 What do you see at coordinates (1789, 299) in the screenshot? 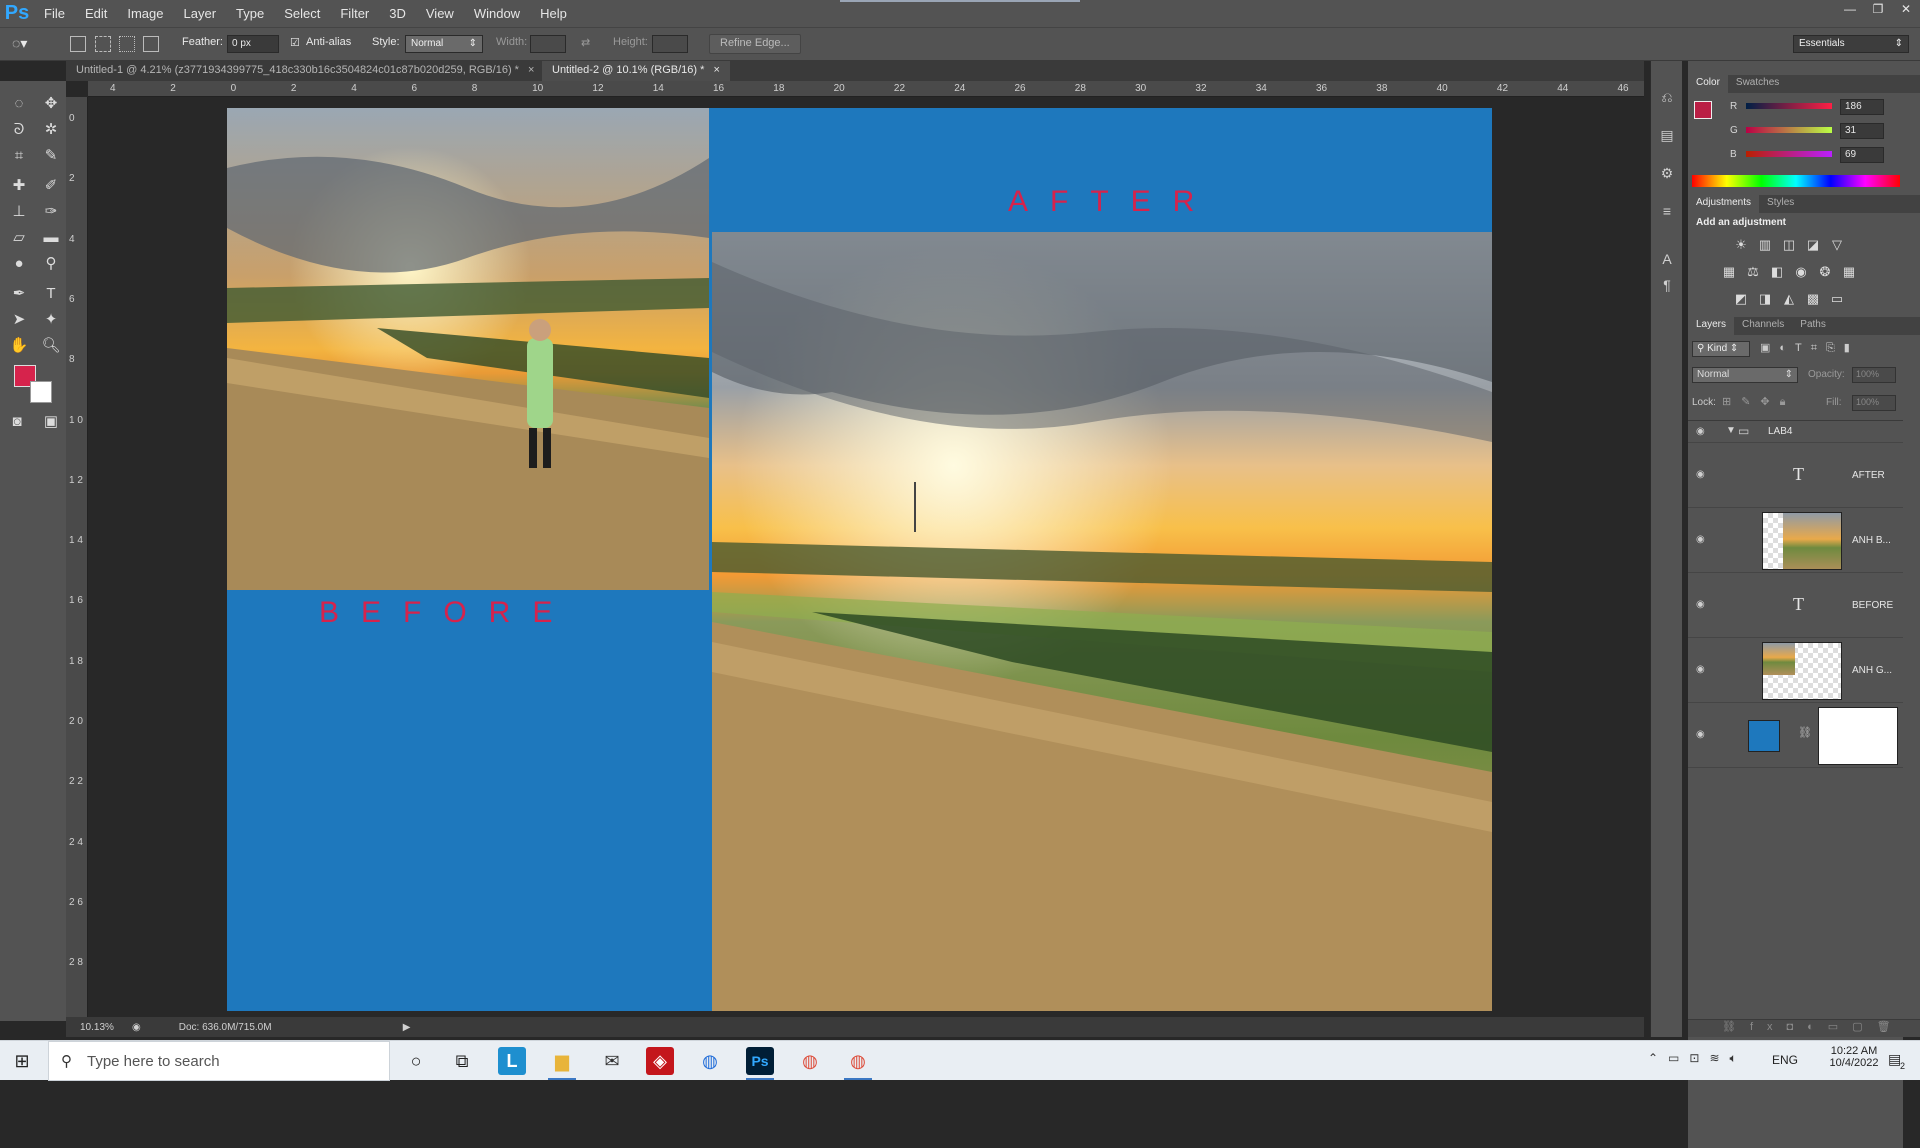
I see `threshold-icon: ◭` at bounding box center [1789, 299].